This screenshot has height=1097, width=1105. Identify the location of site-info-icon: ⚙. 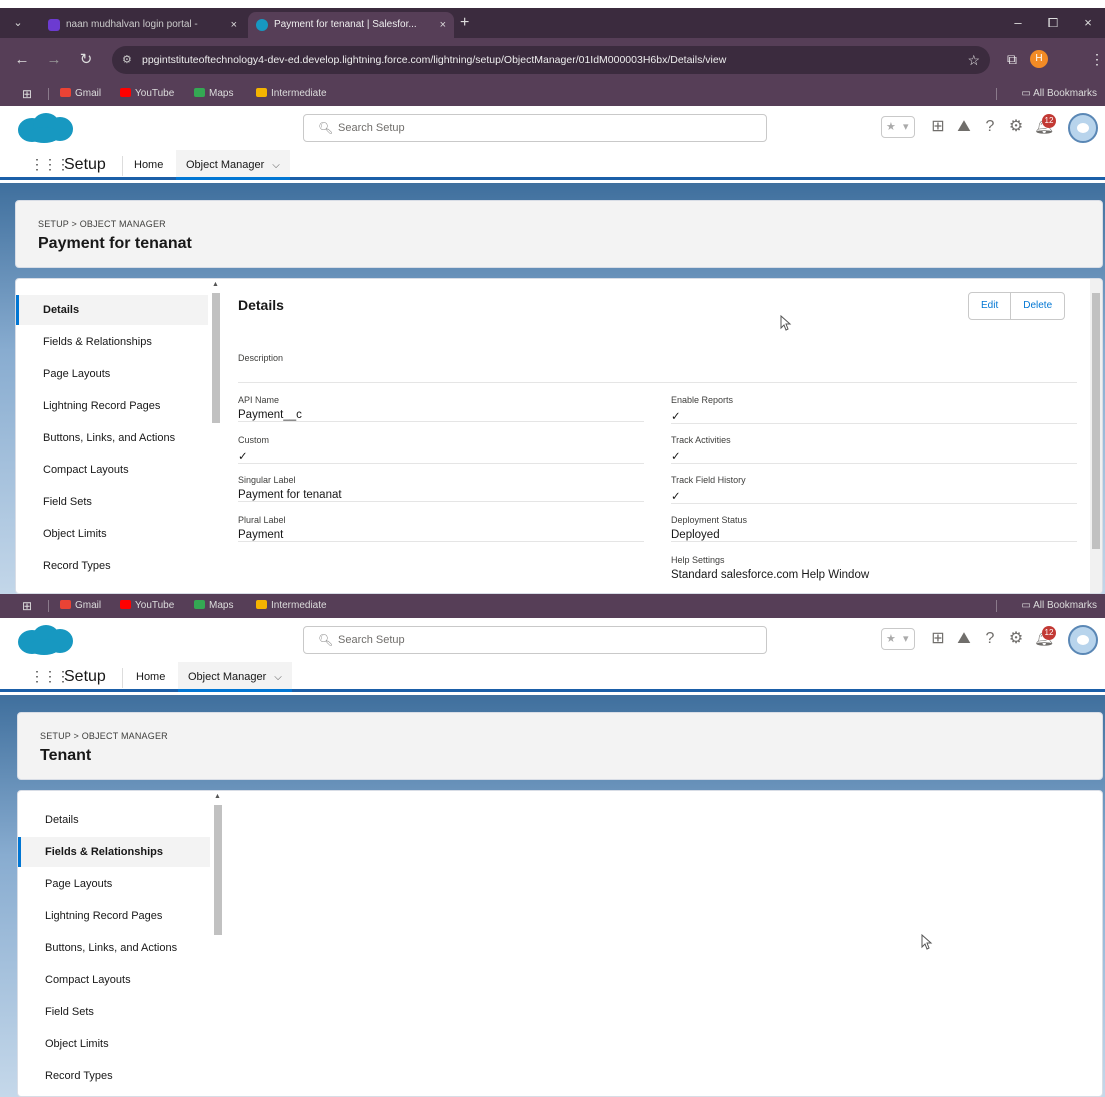
(129, 60).